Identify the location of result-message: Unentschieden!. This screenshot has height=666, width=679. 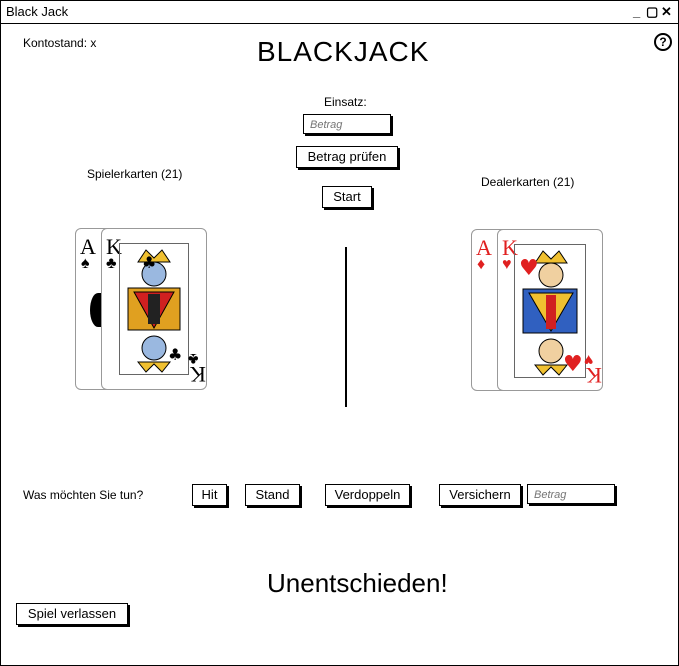
(357, 583).